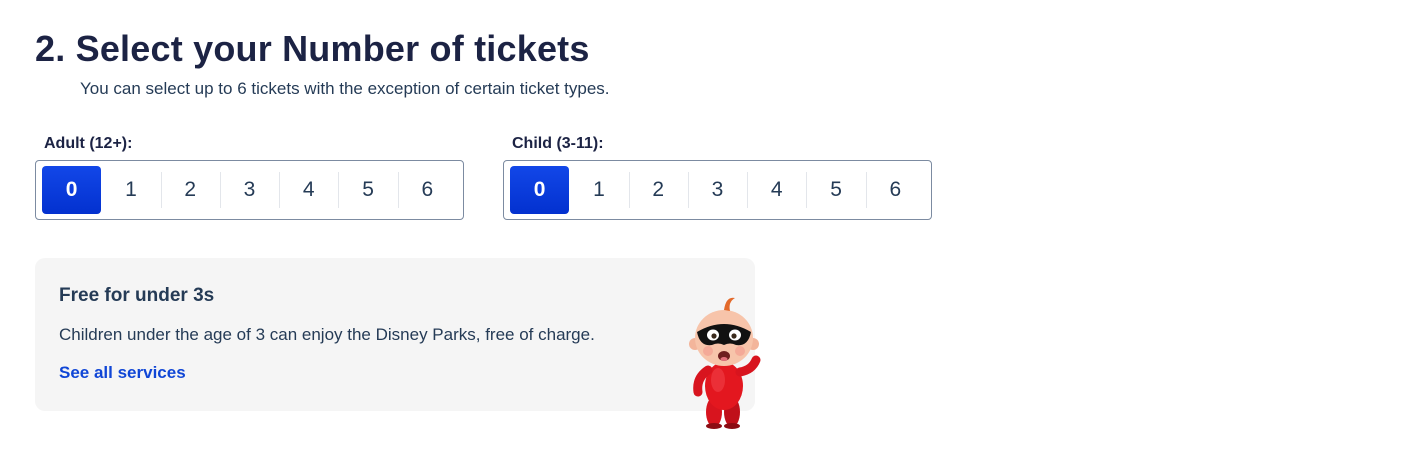 This screenshot has width=1419, height=466. I want to click on child-option-1: 1, so click(598, 190).